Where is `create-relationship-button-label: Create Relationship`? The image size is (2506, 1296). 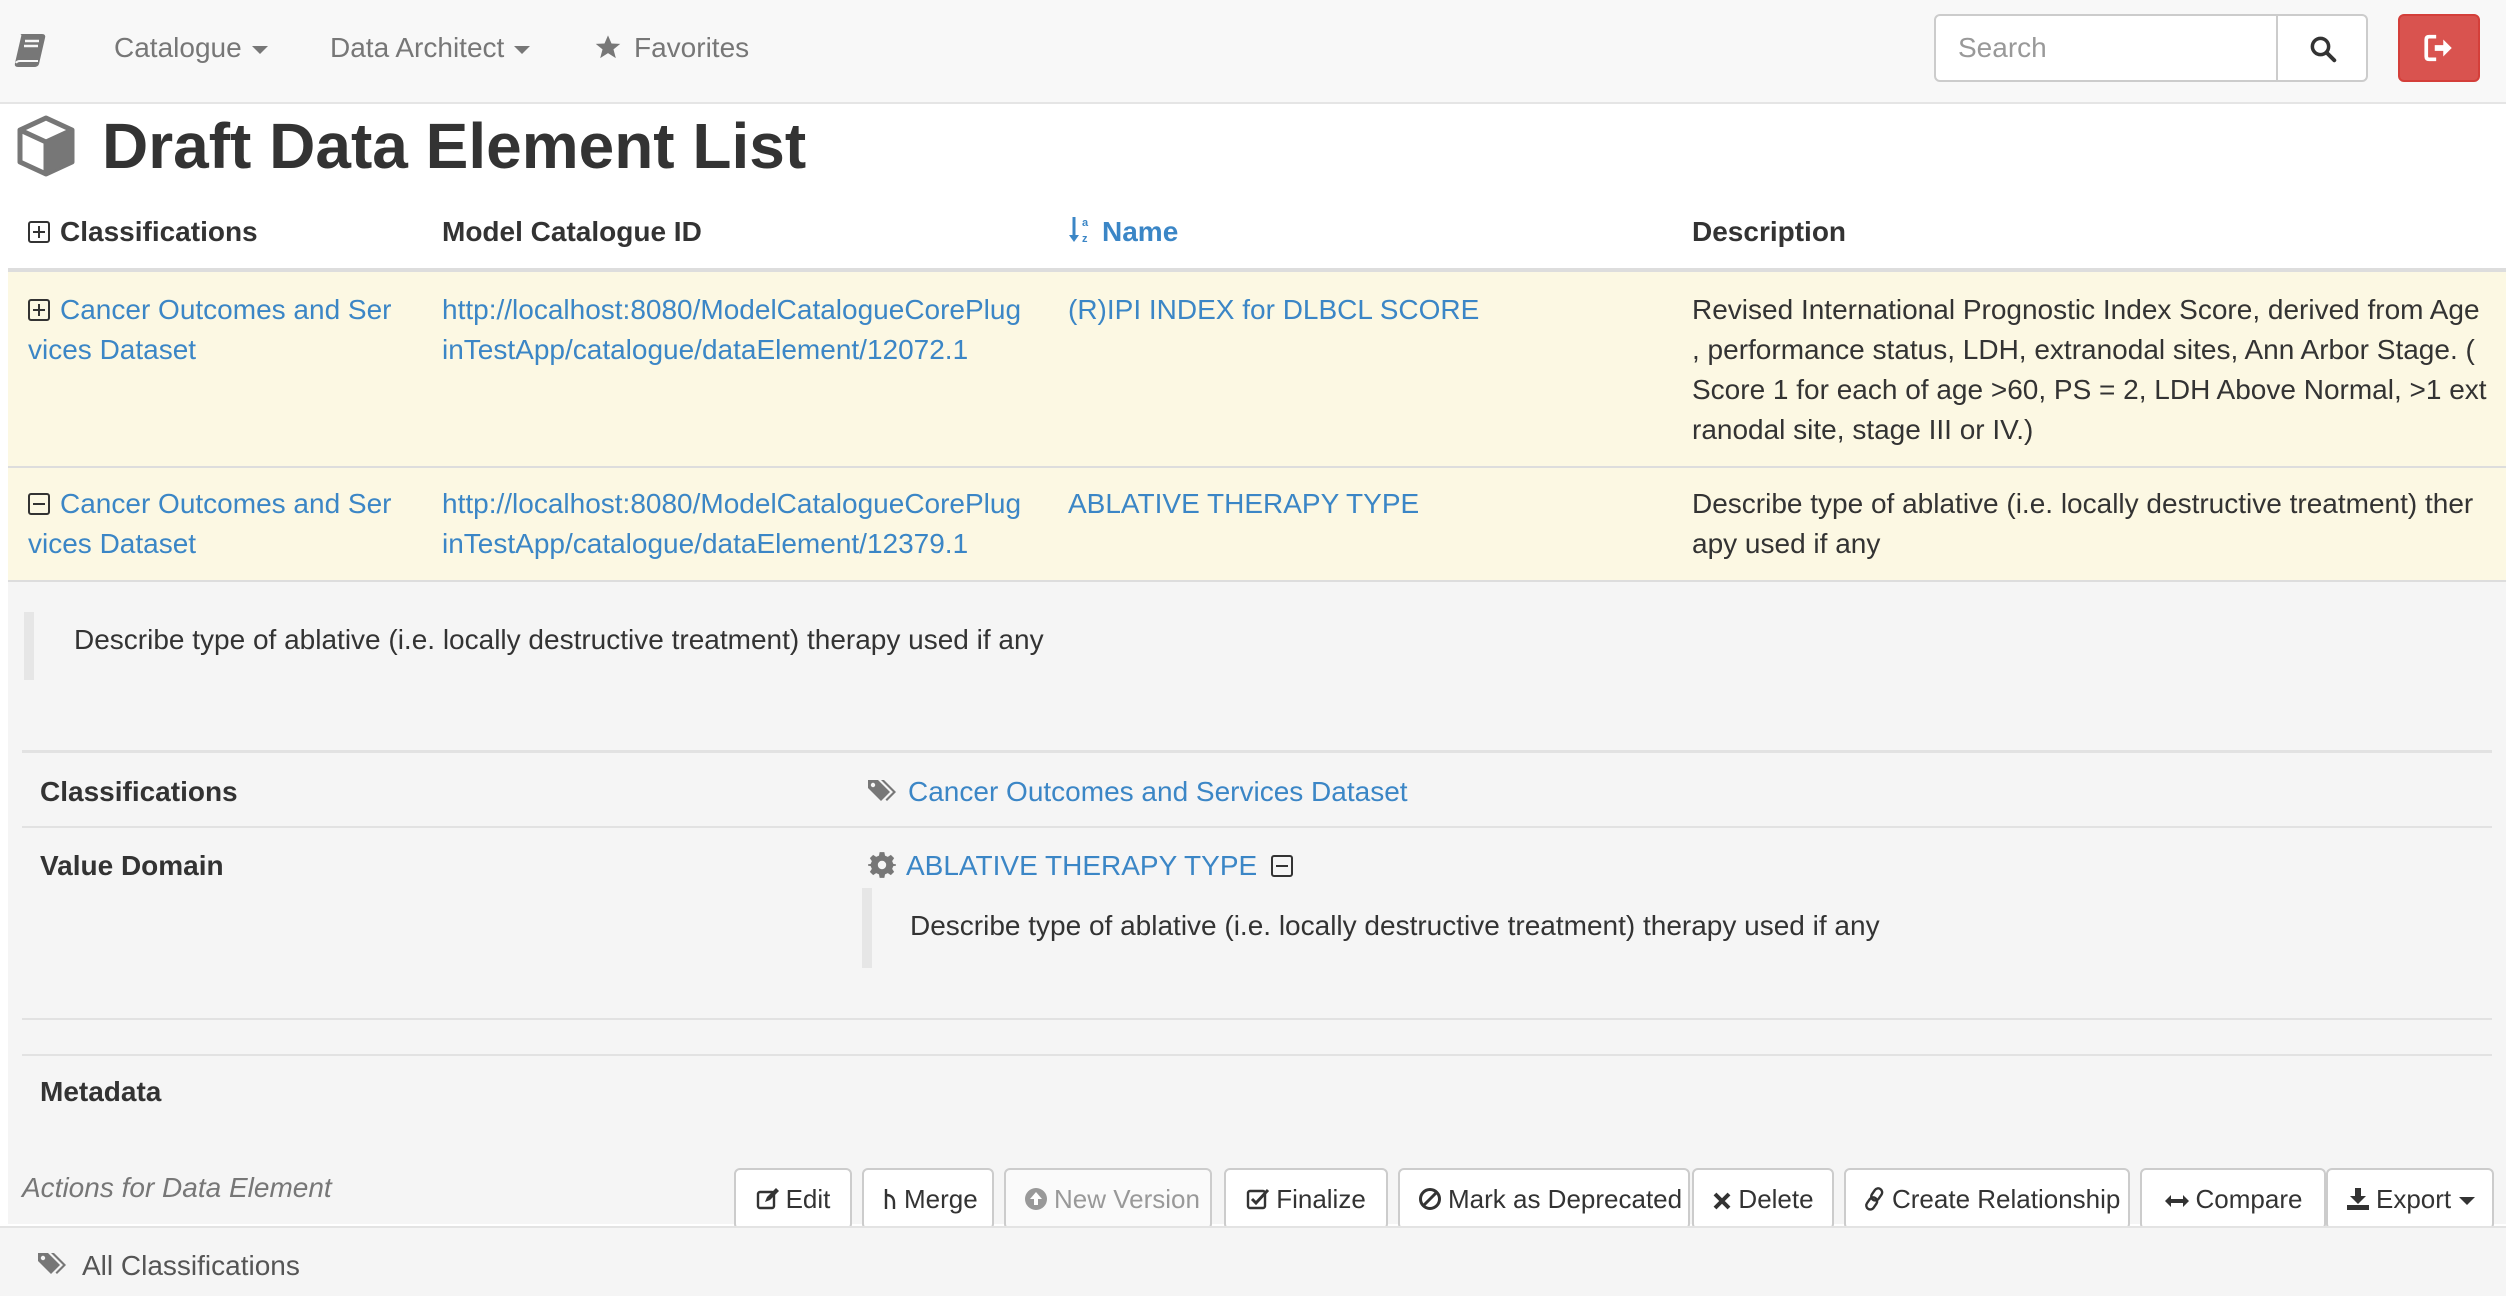
create-relationship-button-label: Create Relationship is located at coordinates (2006, 1199).